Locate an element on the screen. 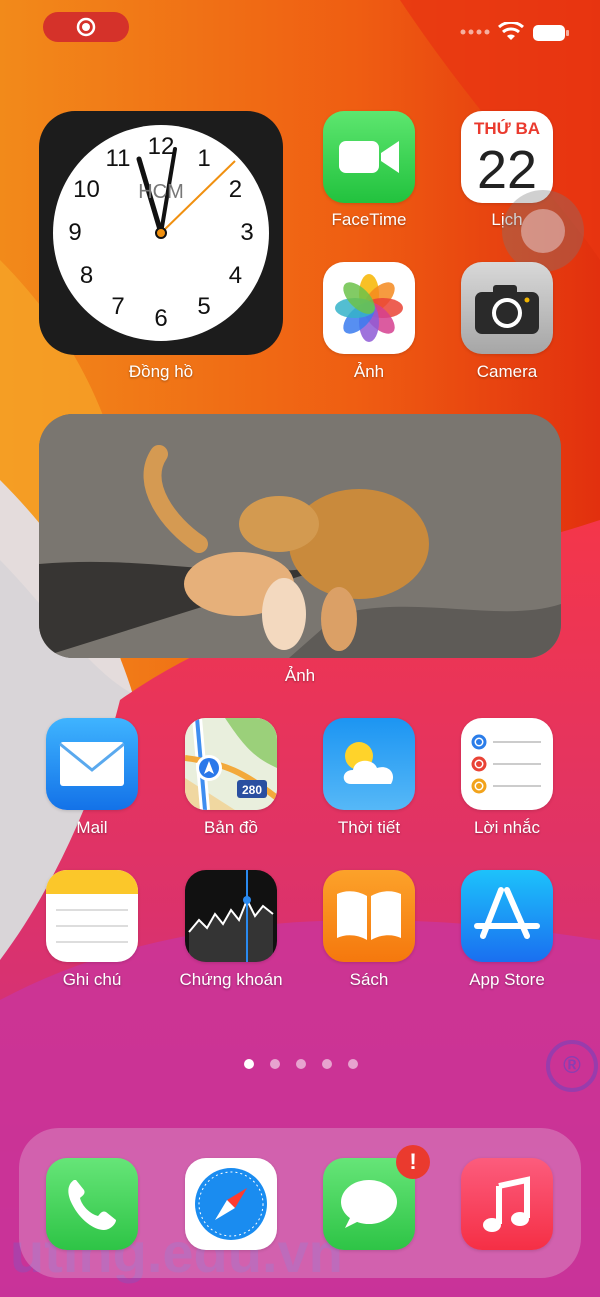 The width and height of the screenshot is (600, 1297). app-weather is located at coordinates (369, 764).